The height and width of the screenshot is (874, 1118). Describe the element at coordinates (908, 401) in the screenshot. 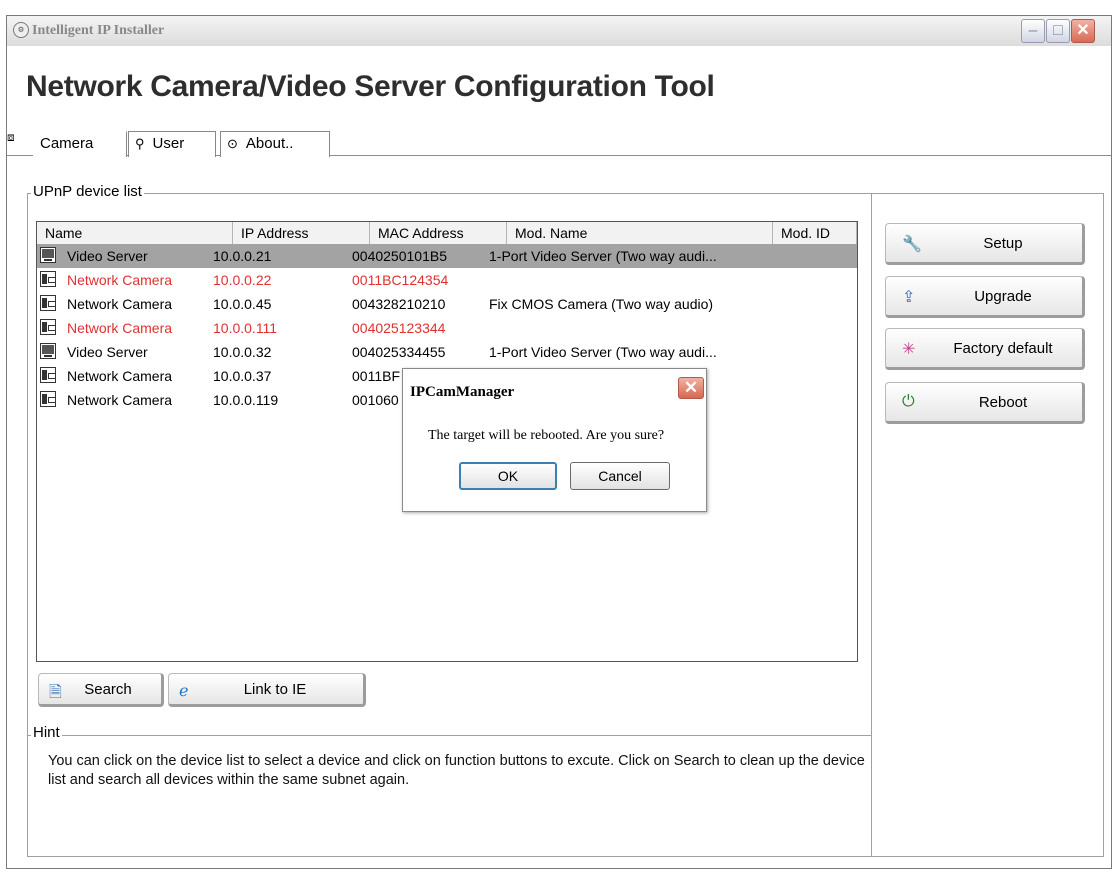

I see `power-icon: ⏻` at that location.